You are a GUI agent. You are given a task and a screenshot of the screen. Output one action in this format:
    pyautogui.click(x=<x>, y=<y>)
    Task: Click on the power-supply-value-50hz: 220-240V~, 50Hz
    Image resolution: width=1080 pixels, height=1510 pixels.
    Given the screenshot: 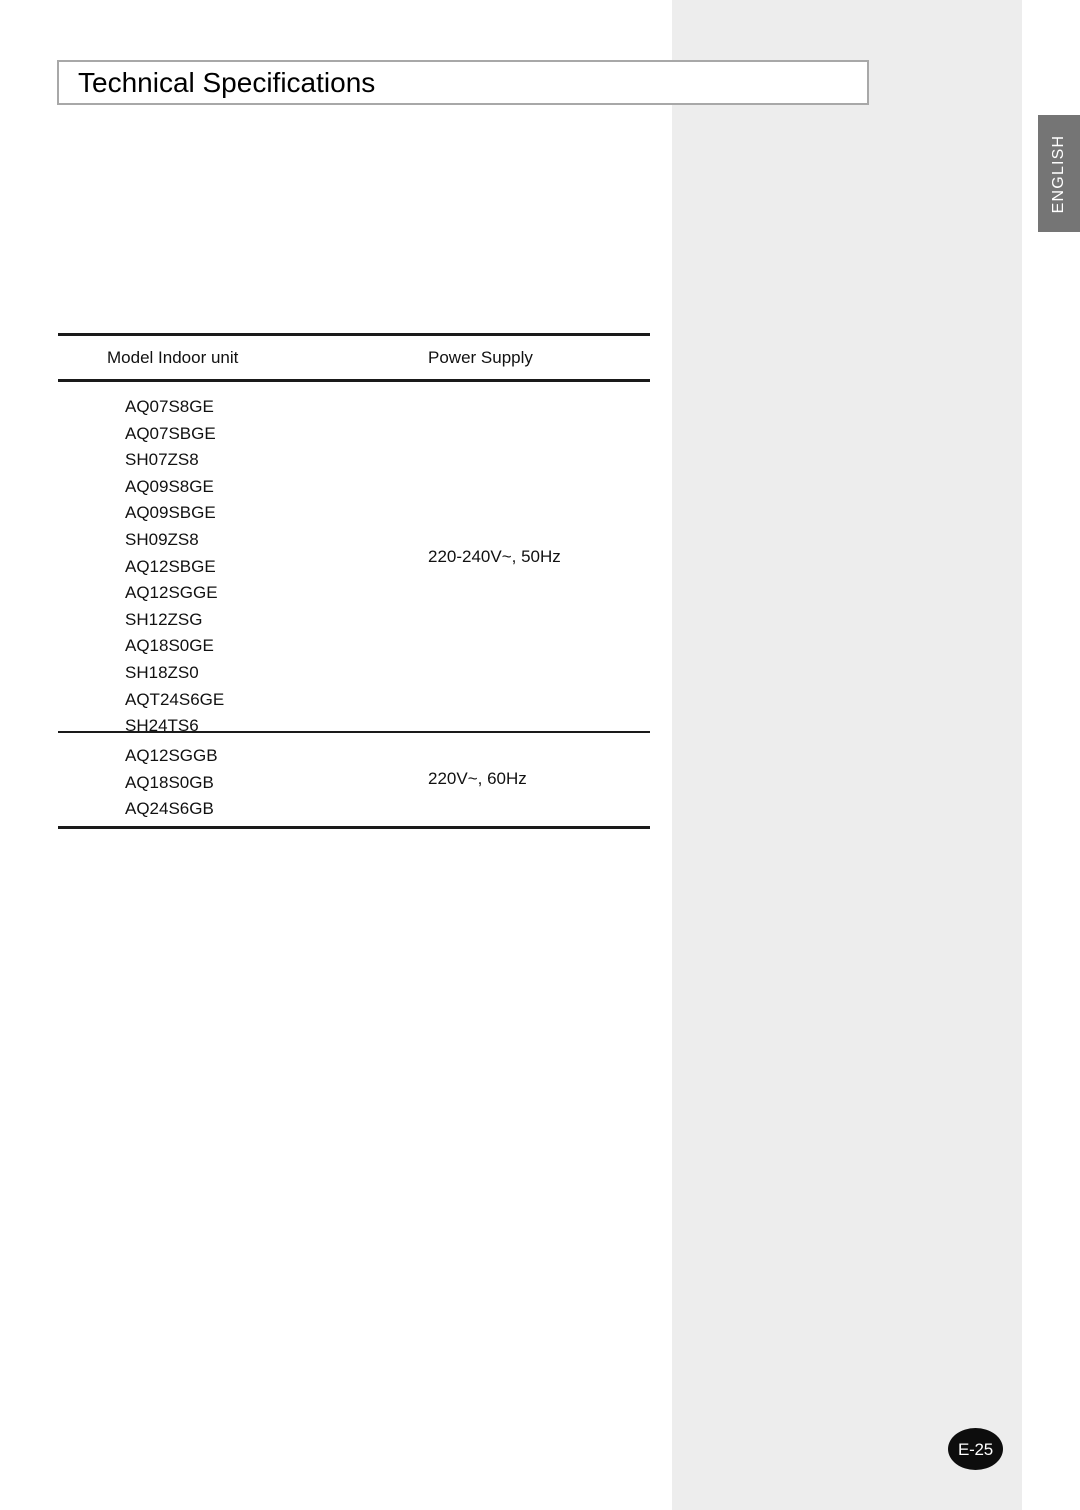 What is the action you would take?
    pyautogui.click(x=494, y=556)
    